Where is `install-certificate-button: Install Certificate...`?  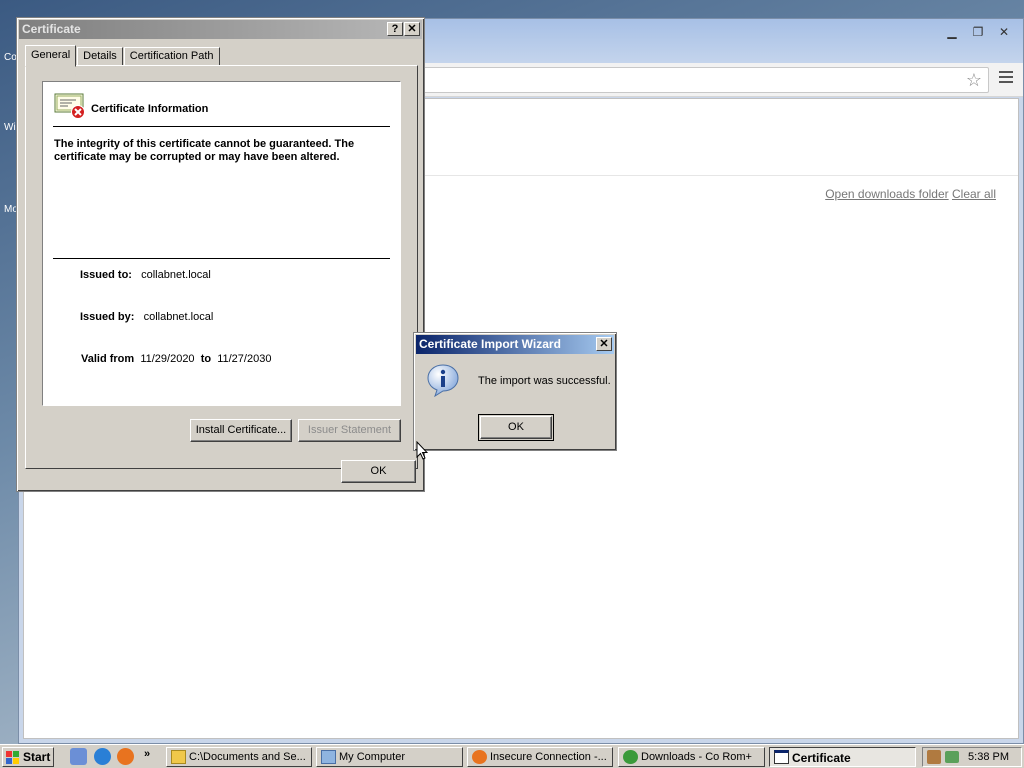 install-certificate-button: Install Certificate... is located at coordinates (241, 430).